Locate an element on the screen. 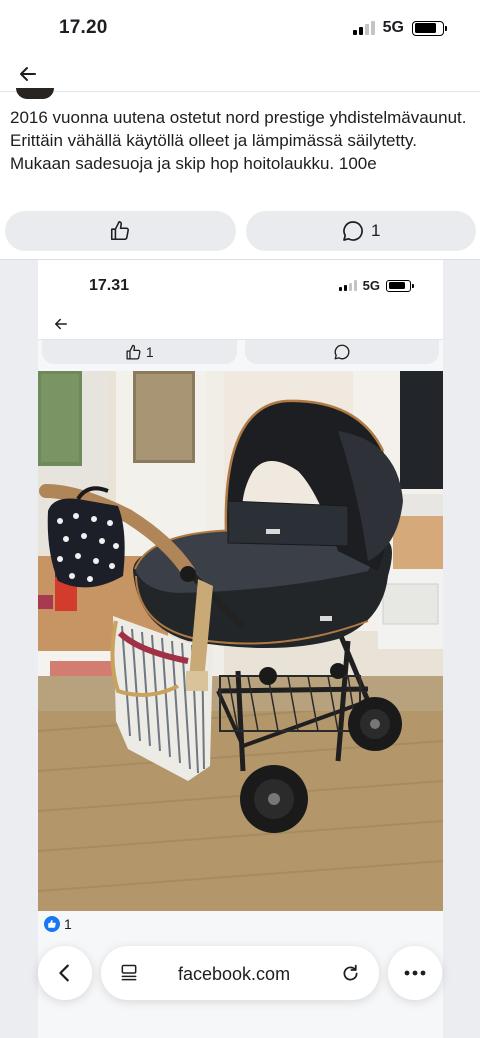  comment-button: 1 is located at coordinates (360, 231).